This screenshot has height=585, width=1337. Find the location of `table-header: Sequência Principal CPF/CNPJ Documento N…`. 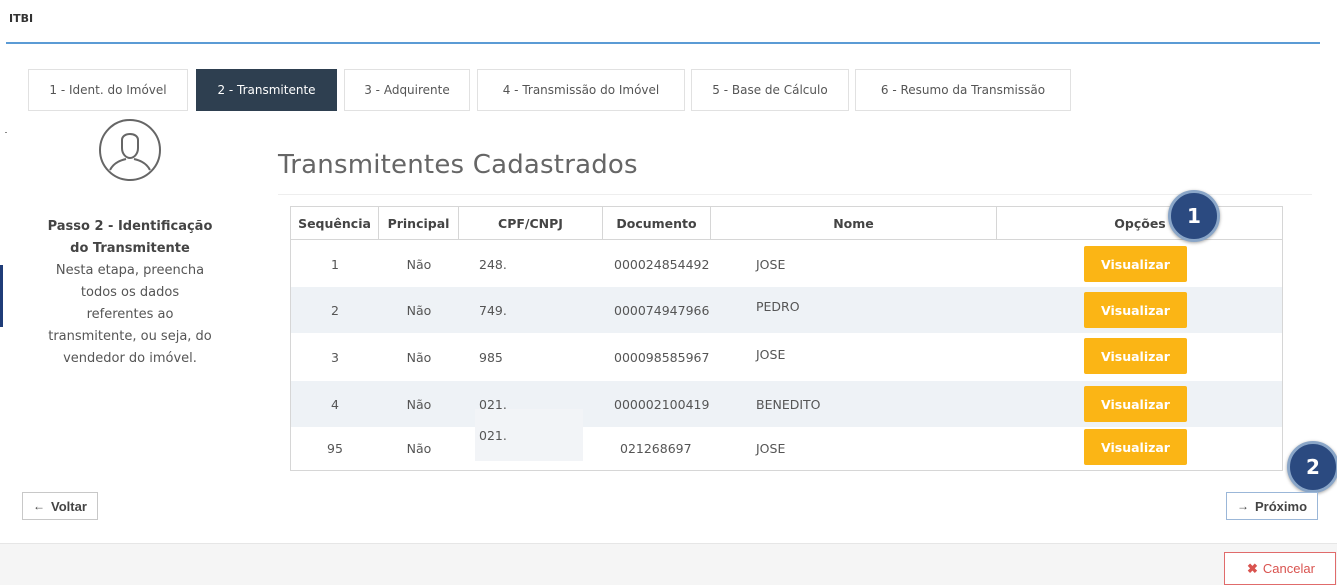

table-header: Sequência Principal CPF/CNPJ Documento N… is located at coordinates (786, 223).